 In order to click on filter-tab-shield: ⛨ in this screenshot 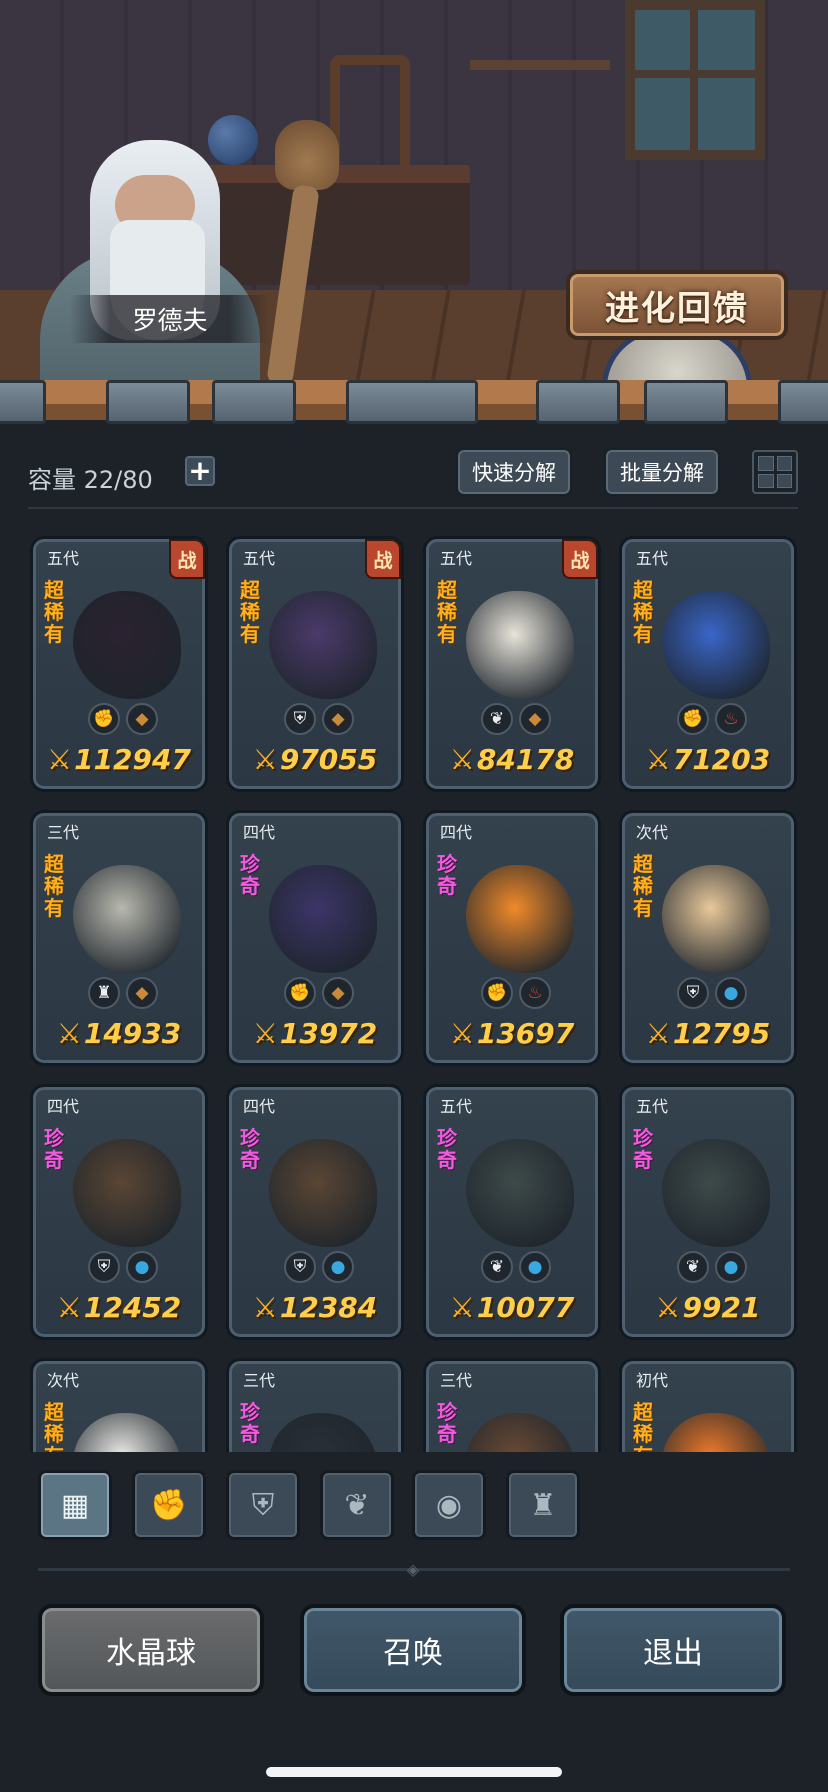, I will do `click(263, 1505)`.